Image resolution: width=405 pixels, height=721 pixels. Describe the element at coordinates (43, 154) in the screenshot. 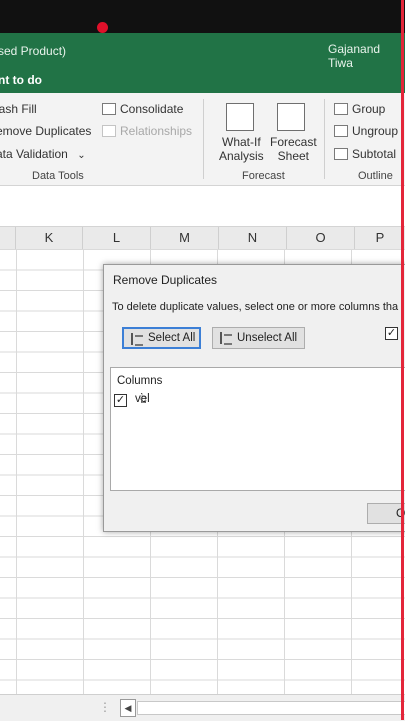

I see `data-validation-button: ata Validation ⌄` at that location.